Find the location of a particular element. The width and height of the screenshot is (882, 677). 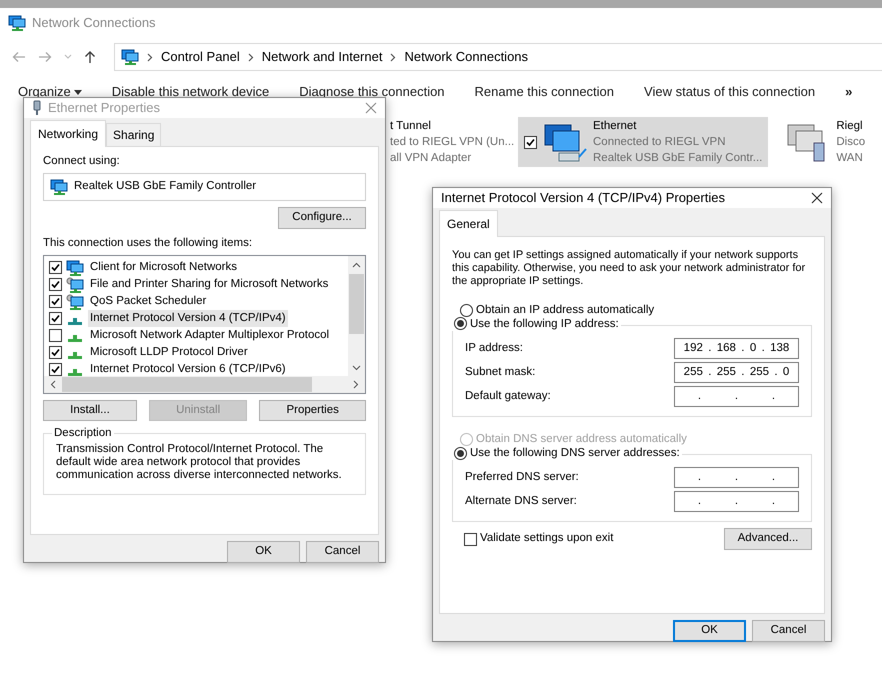

window-title: Network Connections is located at coordinates (94, 23).